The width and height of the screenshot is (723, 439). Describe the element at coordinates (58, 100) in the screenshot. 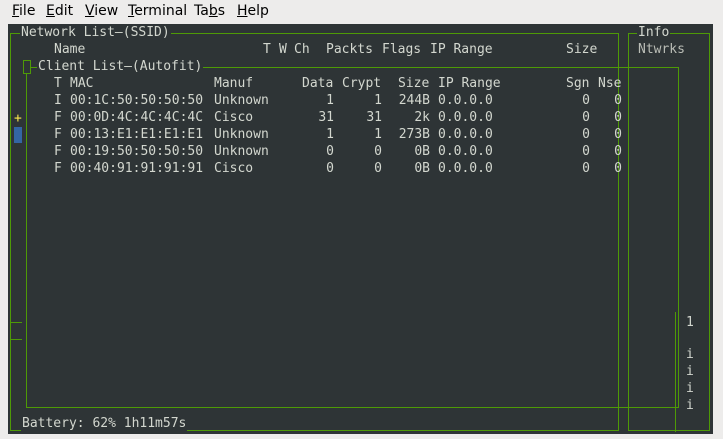

I see `client-type: I` at that location.